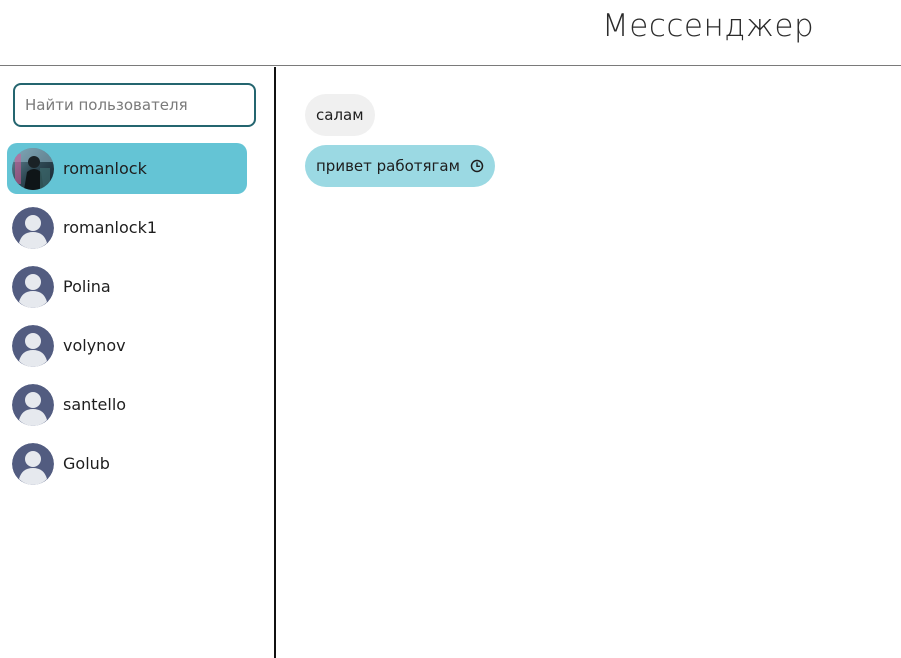 This screenshot has width=901, height=658. I want to click on user-item-romanlock1: romanlock1, so click(127, 227).